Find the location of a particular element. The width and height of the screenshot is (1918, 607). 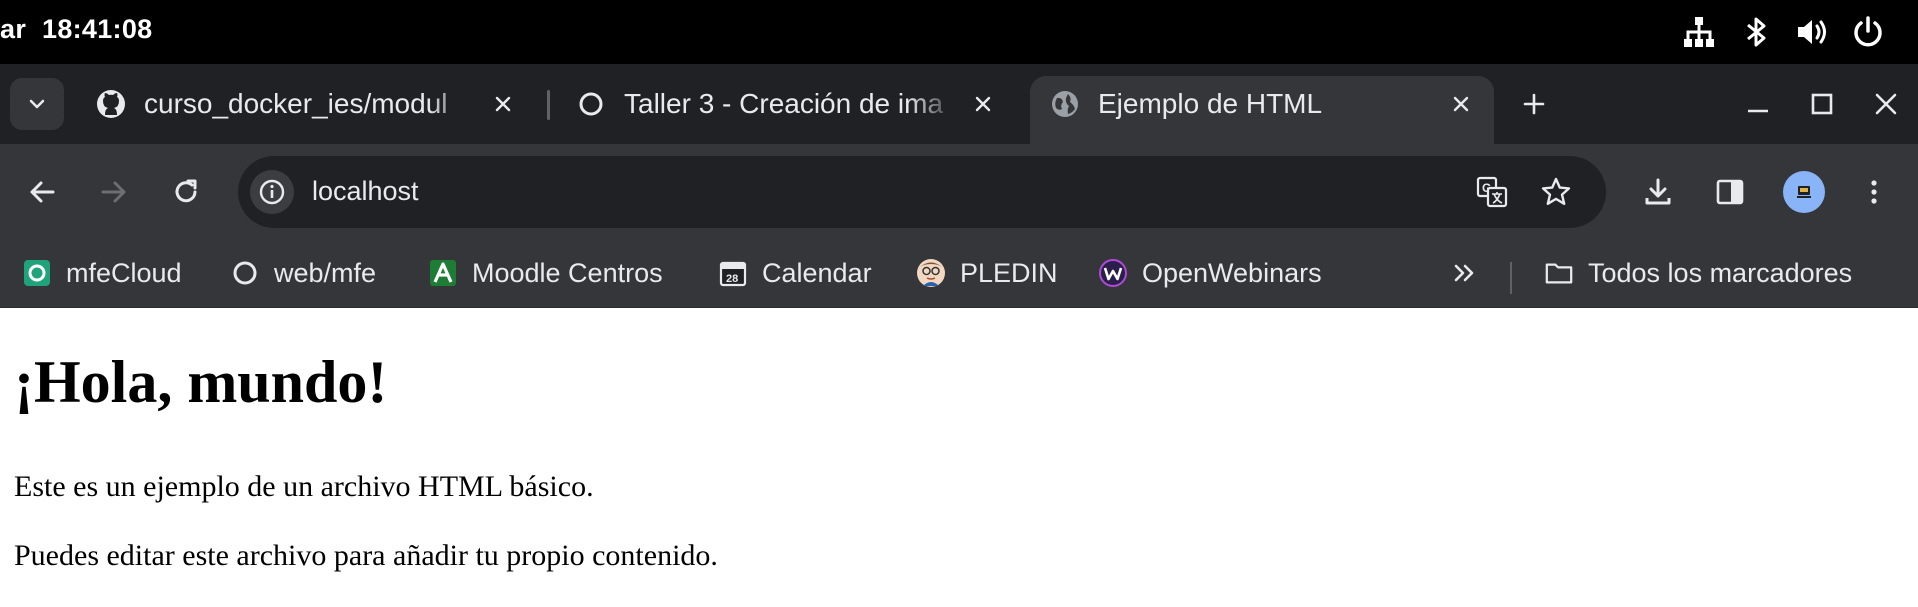

calendar-icon: 28 is located at coordinates (733, 273).